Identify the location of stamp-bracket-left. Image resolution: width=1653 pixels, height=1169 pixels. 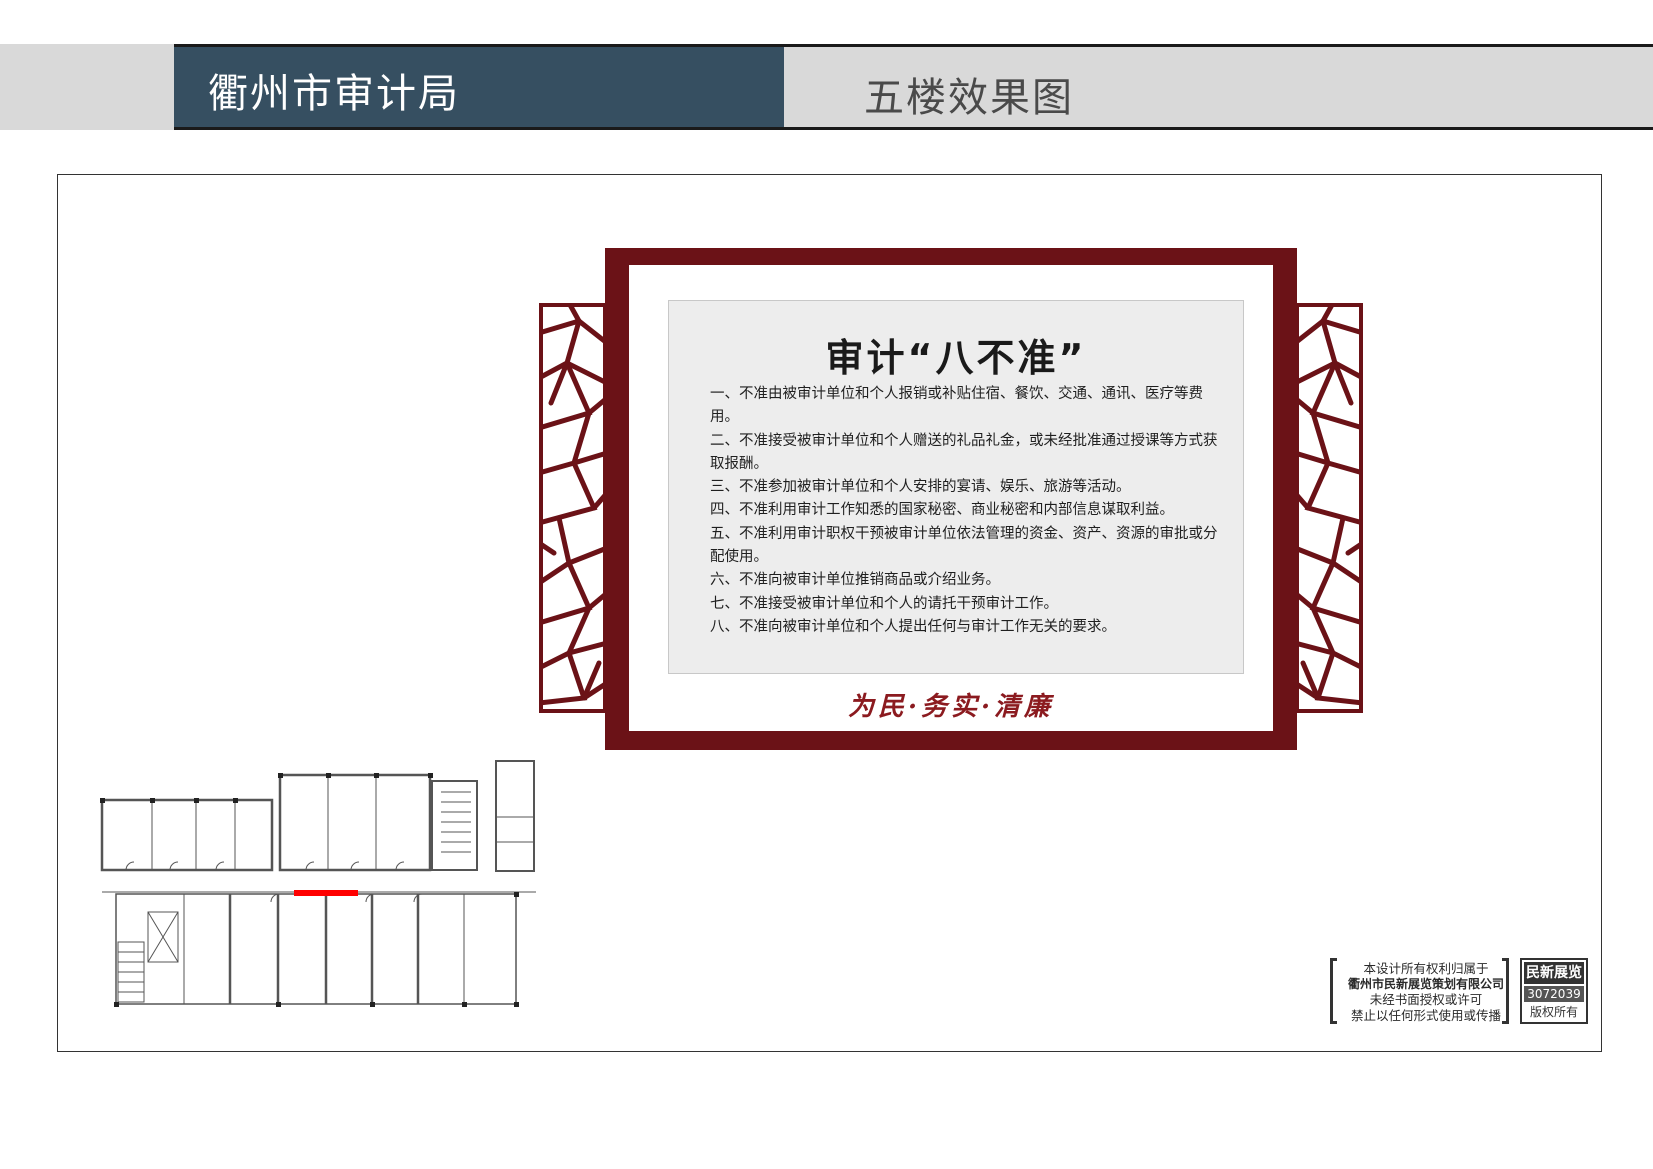
(1333, 991).